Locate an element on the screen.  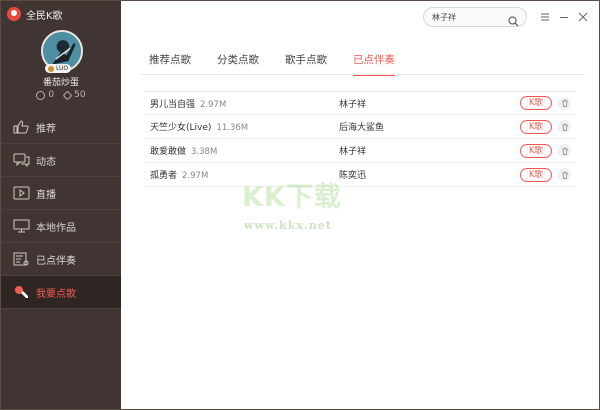
song-title-cell: 男儿当自强 2.97M is located at coordinates (188, 103).